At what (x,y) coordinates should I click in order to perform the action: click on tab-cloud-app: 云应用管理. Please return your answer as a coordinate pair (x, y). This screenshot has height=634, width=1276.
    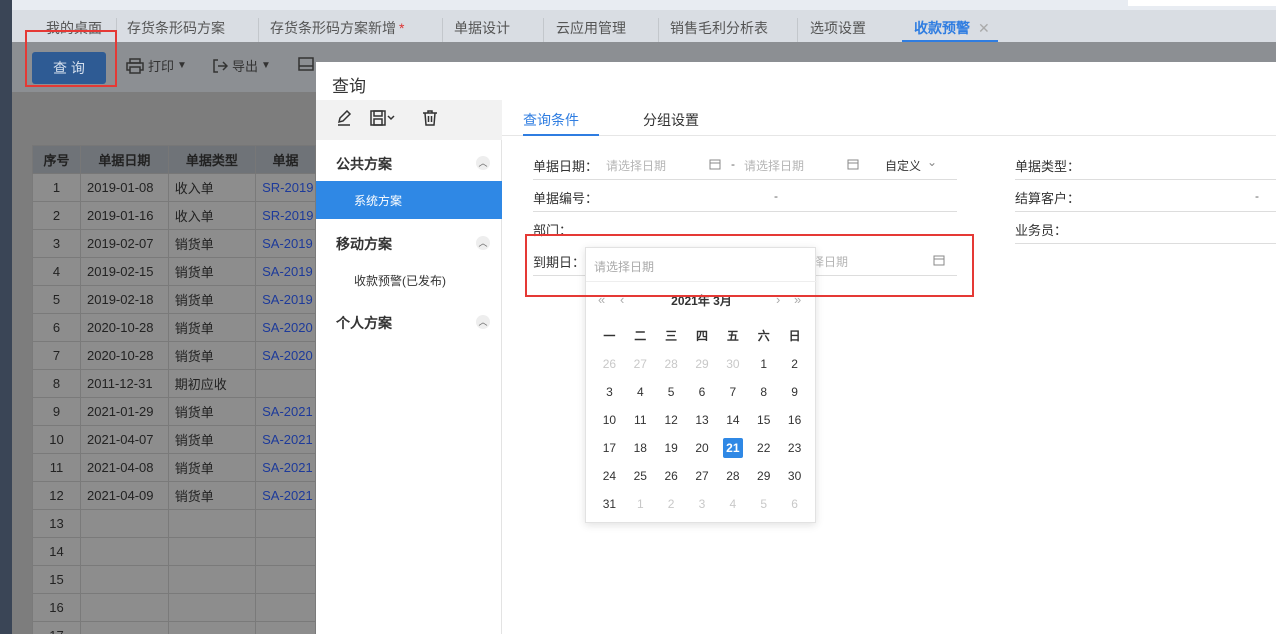
    Looking at the image, I should click on (584, 30).